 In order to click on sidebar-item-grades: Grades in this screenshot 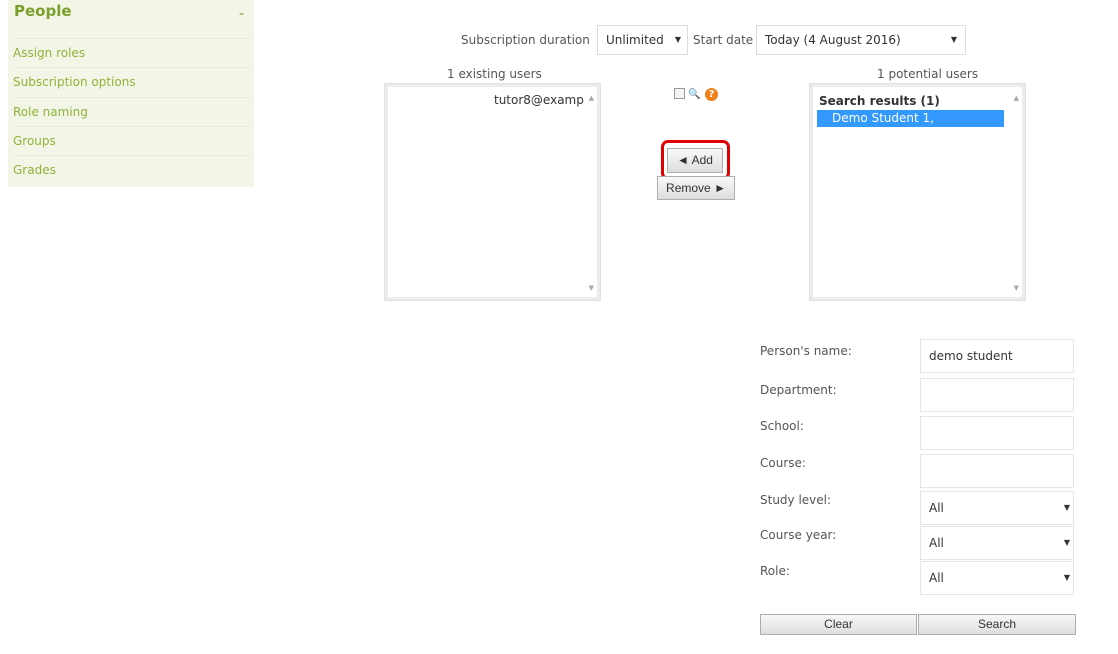, I will do `click(131, 169)`.